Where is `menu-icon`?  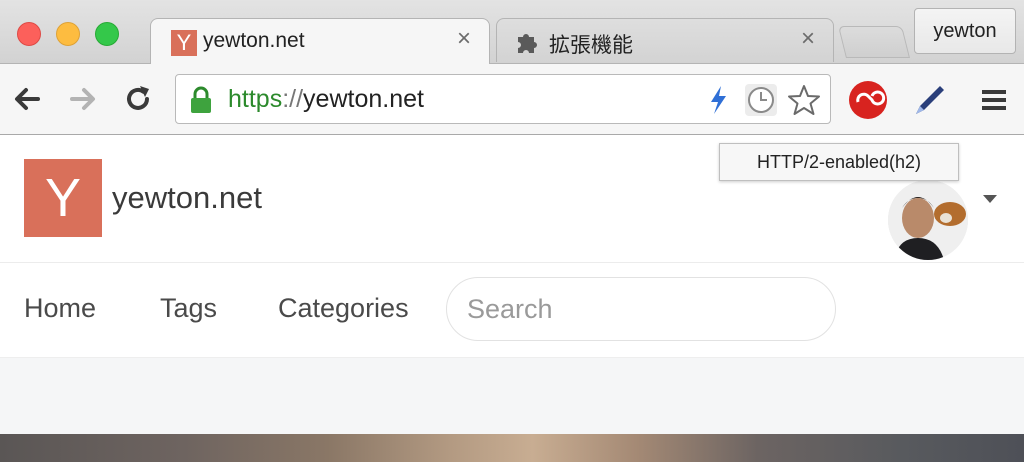
menu-icon is located at coordinates (994, 100).